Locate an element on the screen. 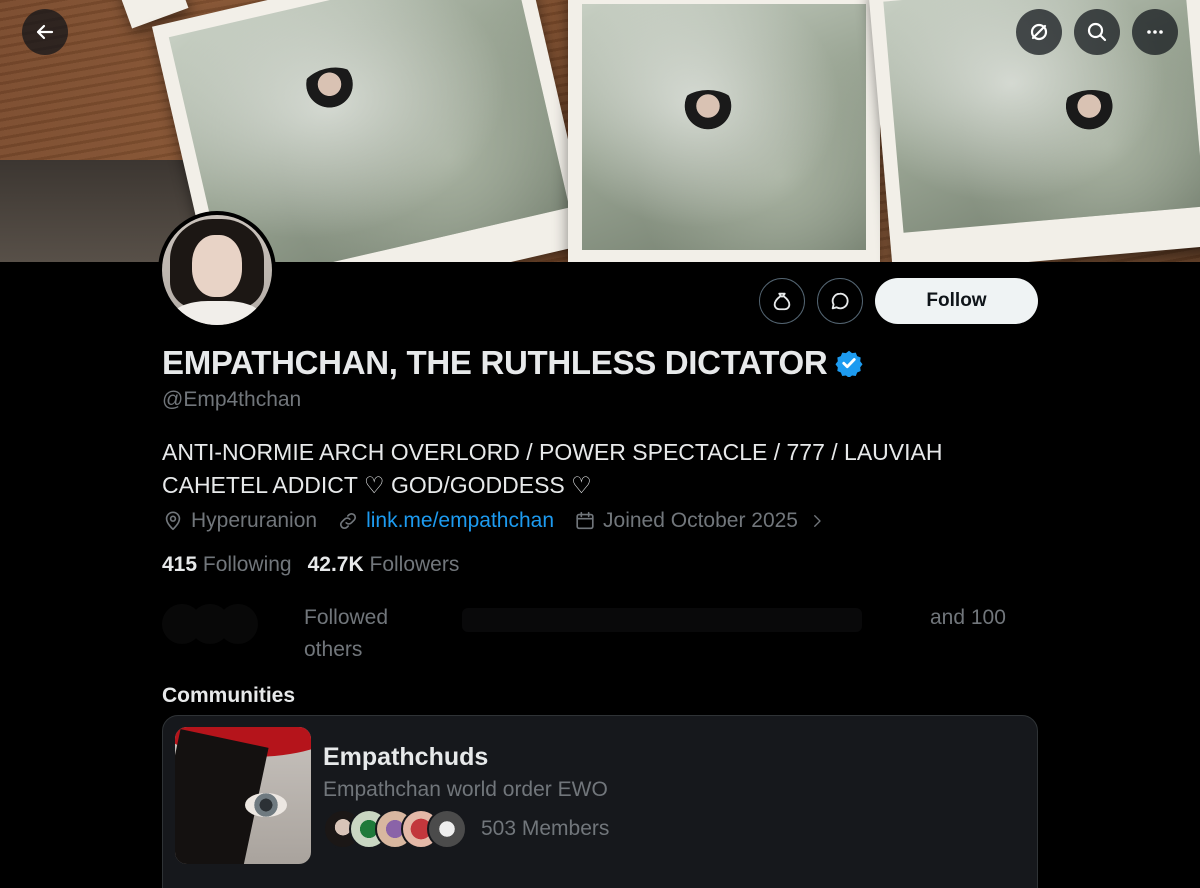 Image resolution: width=1200 pixels, height=888 pixels. message-button is located at coordinates (840, 301).